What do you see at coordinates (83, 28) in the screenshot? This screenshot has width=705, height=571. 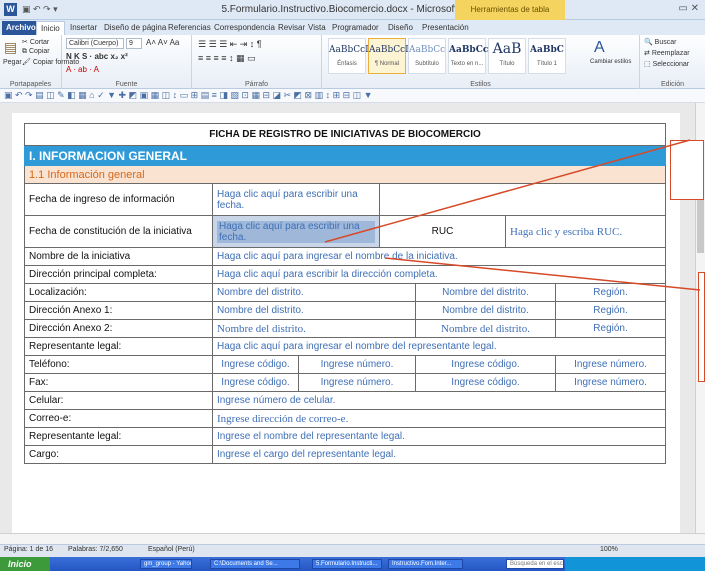 I see `tab-insertar: Insertar` at bounding box center [83, 28].